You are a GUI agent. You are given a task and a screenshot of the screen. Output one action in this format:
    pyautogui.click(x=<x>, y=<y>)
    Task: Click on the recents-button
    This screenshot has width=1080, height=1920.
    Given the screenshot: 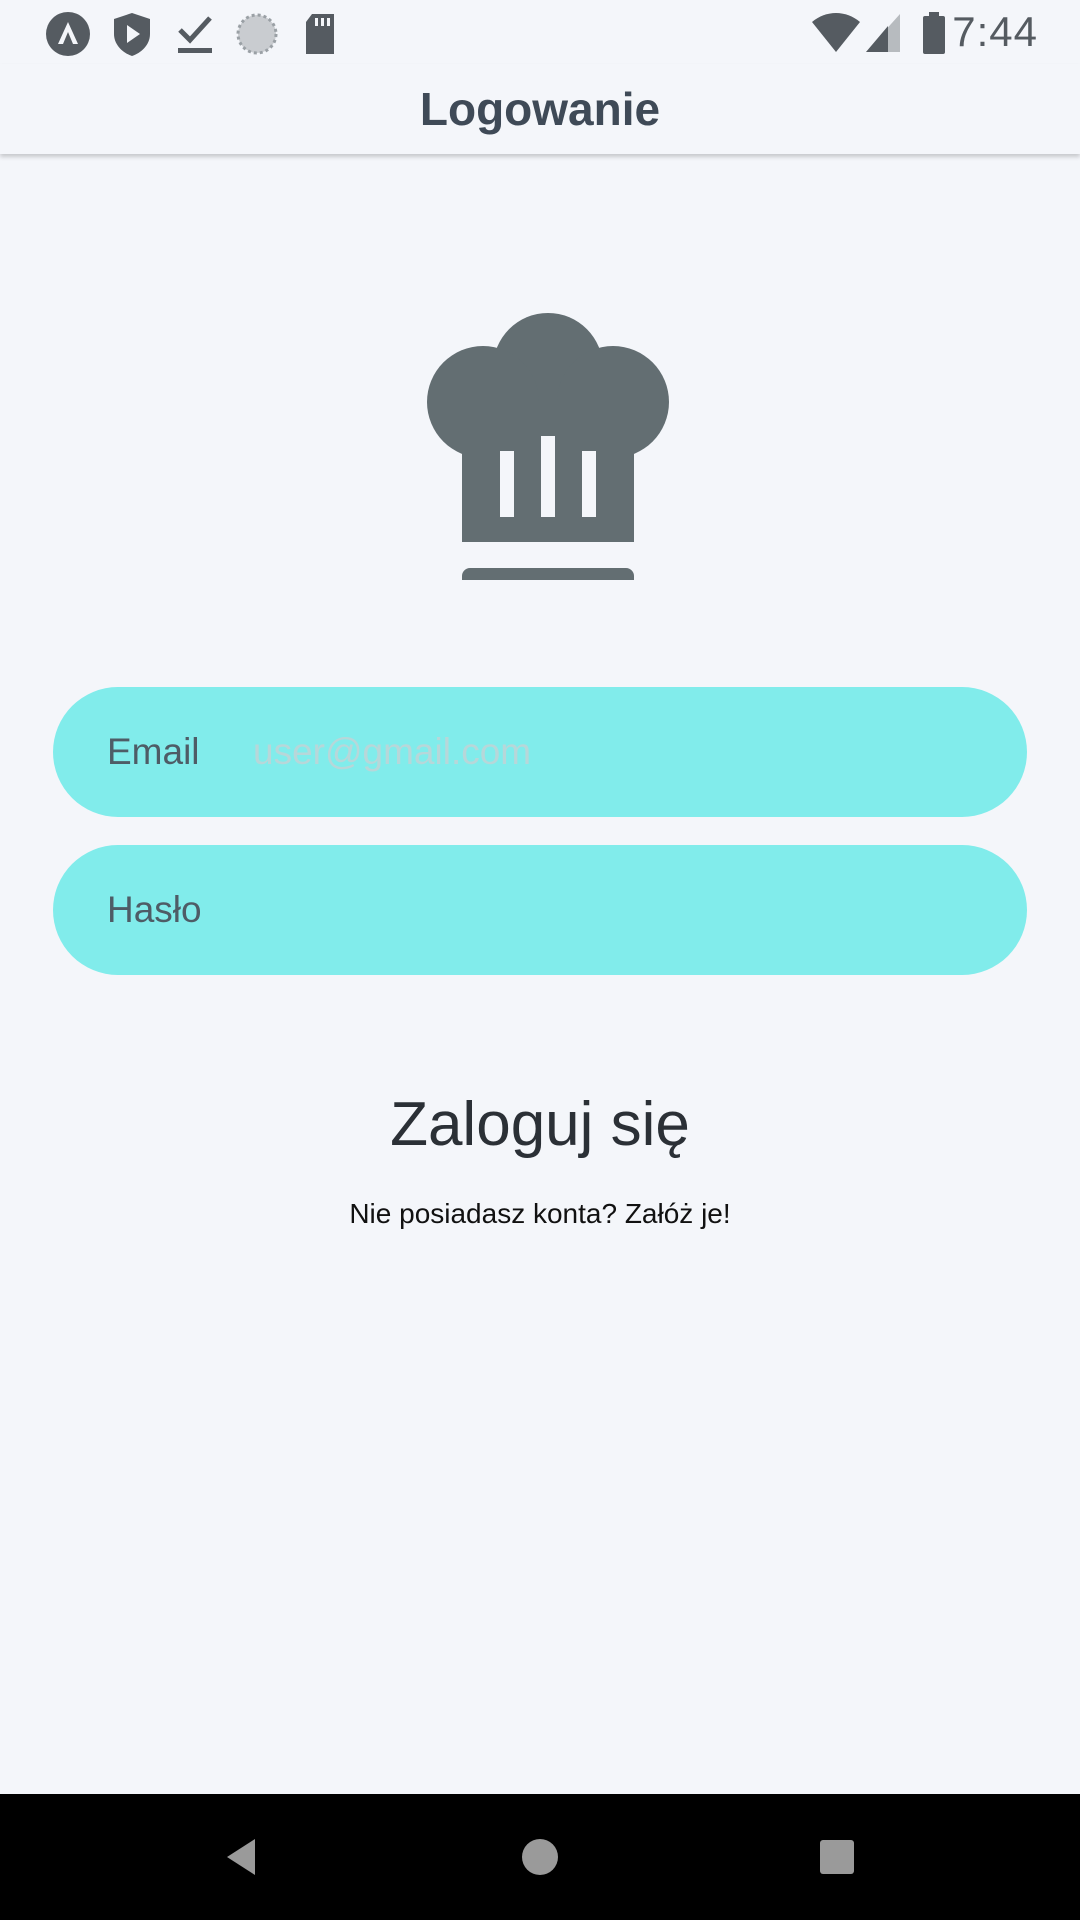 What is the action you would take?
    pyautogui.click(x=837, y=1857)
    